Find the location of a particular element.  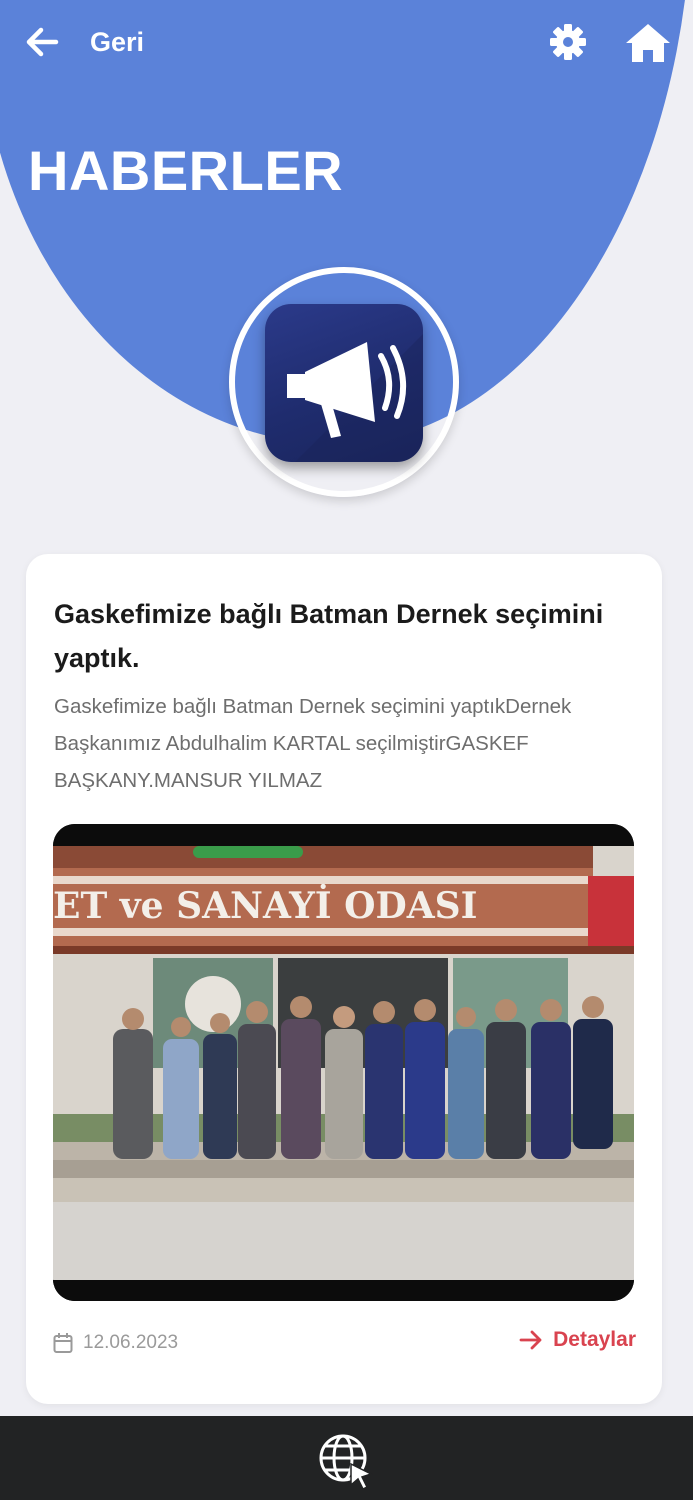

photo-sign-text: ET ve SANAYİ ODASI is located at coordinates (265, 905).